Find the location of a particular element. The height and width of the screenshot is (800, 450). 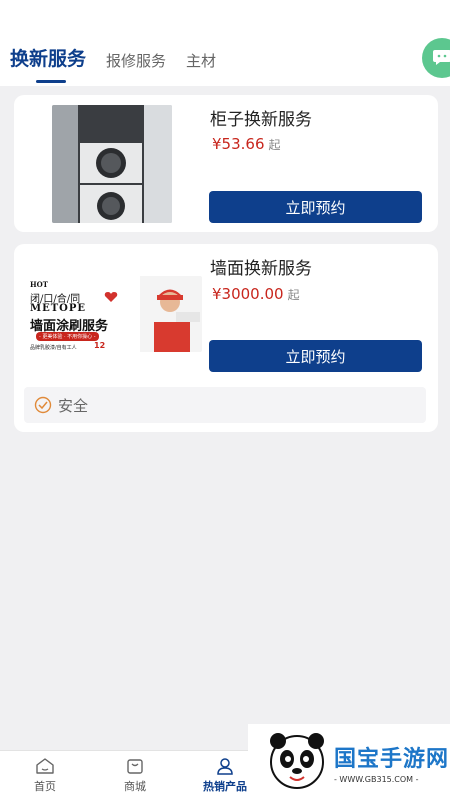

service-price: ¥53.66 起 is located at coordinates (246, 144).